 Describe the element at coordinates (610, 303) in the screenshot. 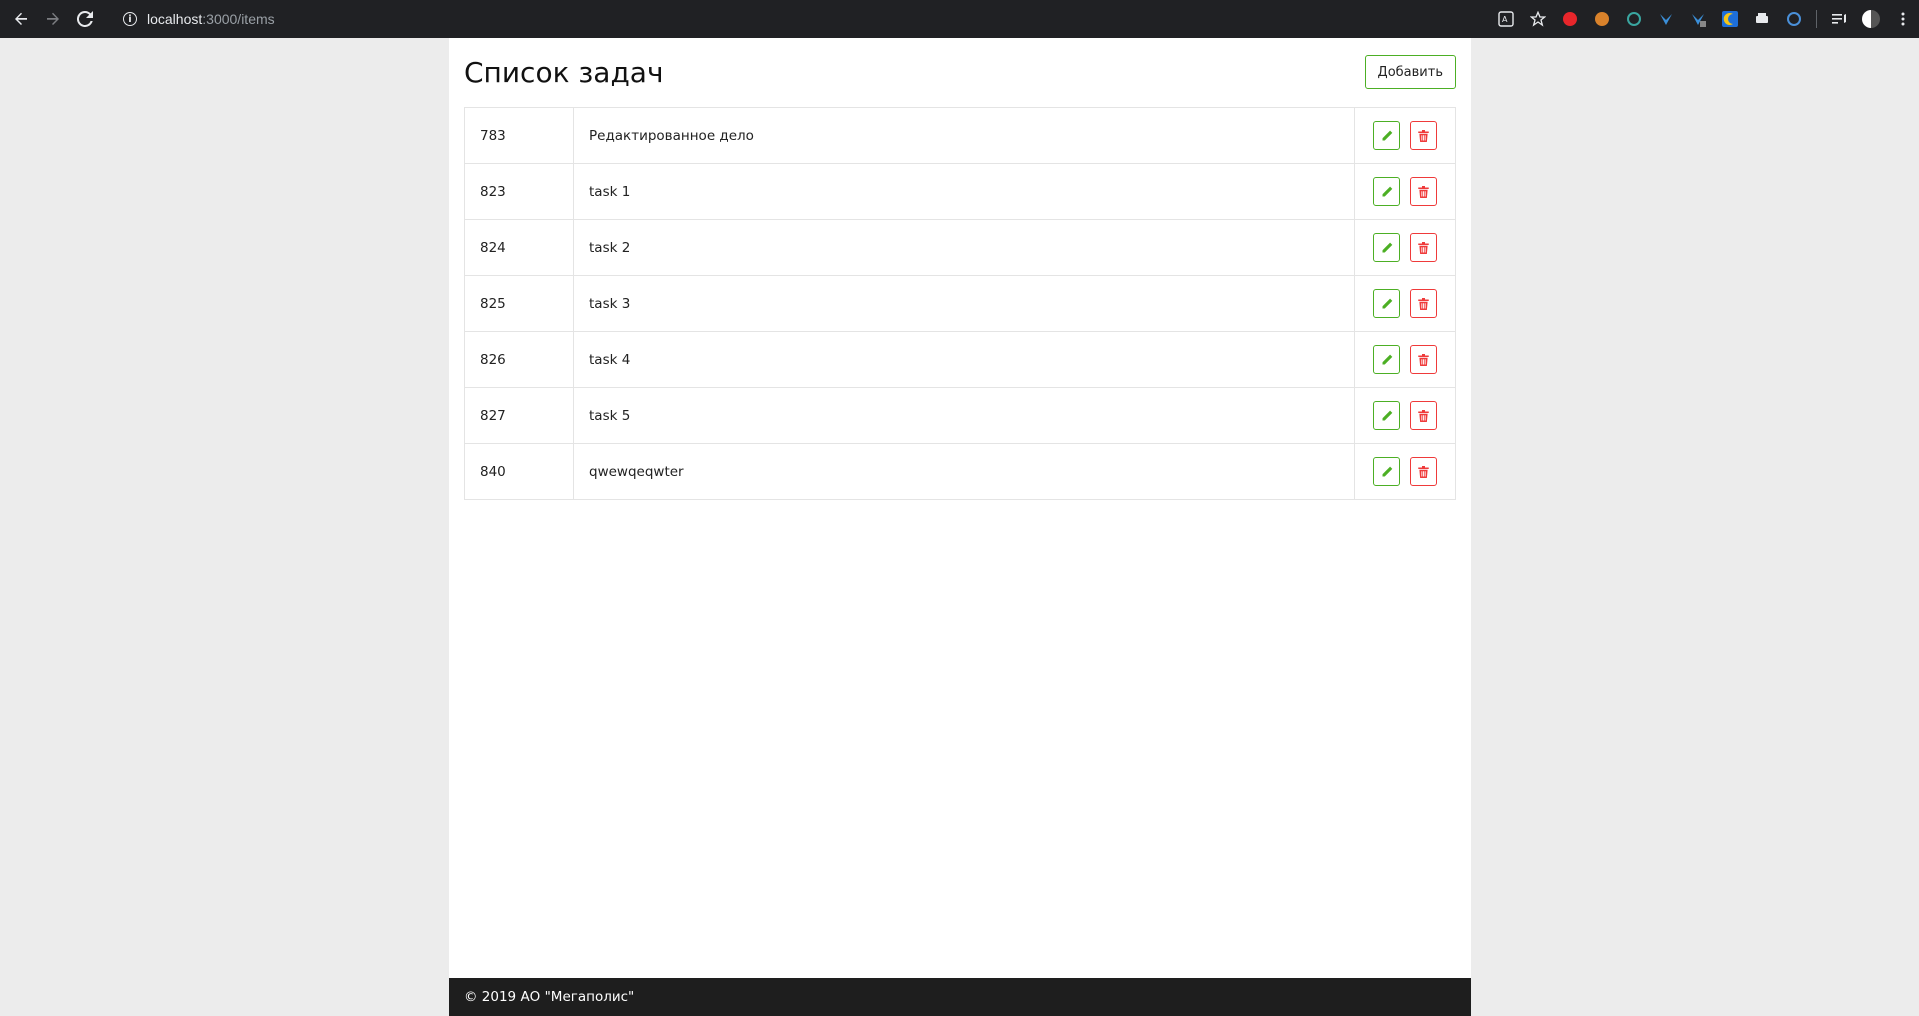

I see `task-title: task 3` at that location.